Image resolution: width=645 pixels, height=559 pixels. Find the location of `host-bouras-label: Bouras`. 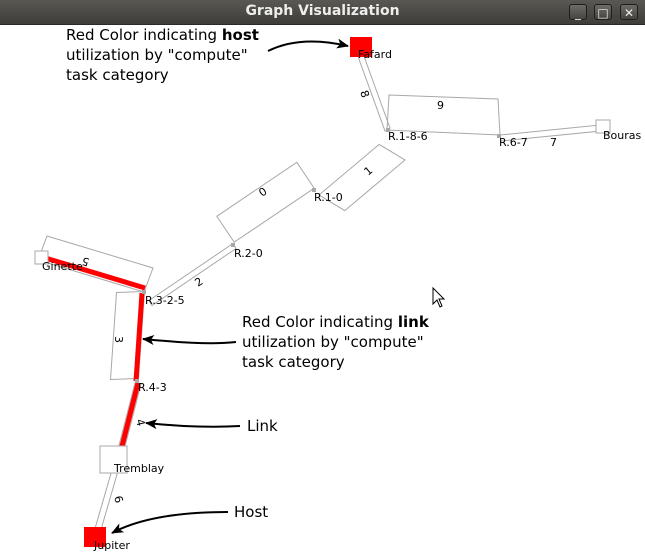

host-bouras-label: Bouras is located at coordinates (622, 135).